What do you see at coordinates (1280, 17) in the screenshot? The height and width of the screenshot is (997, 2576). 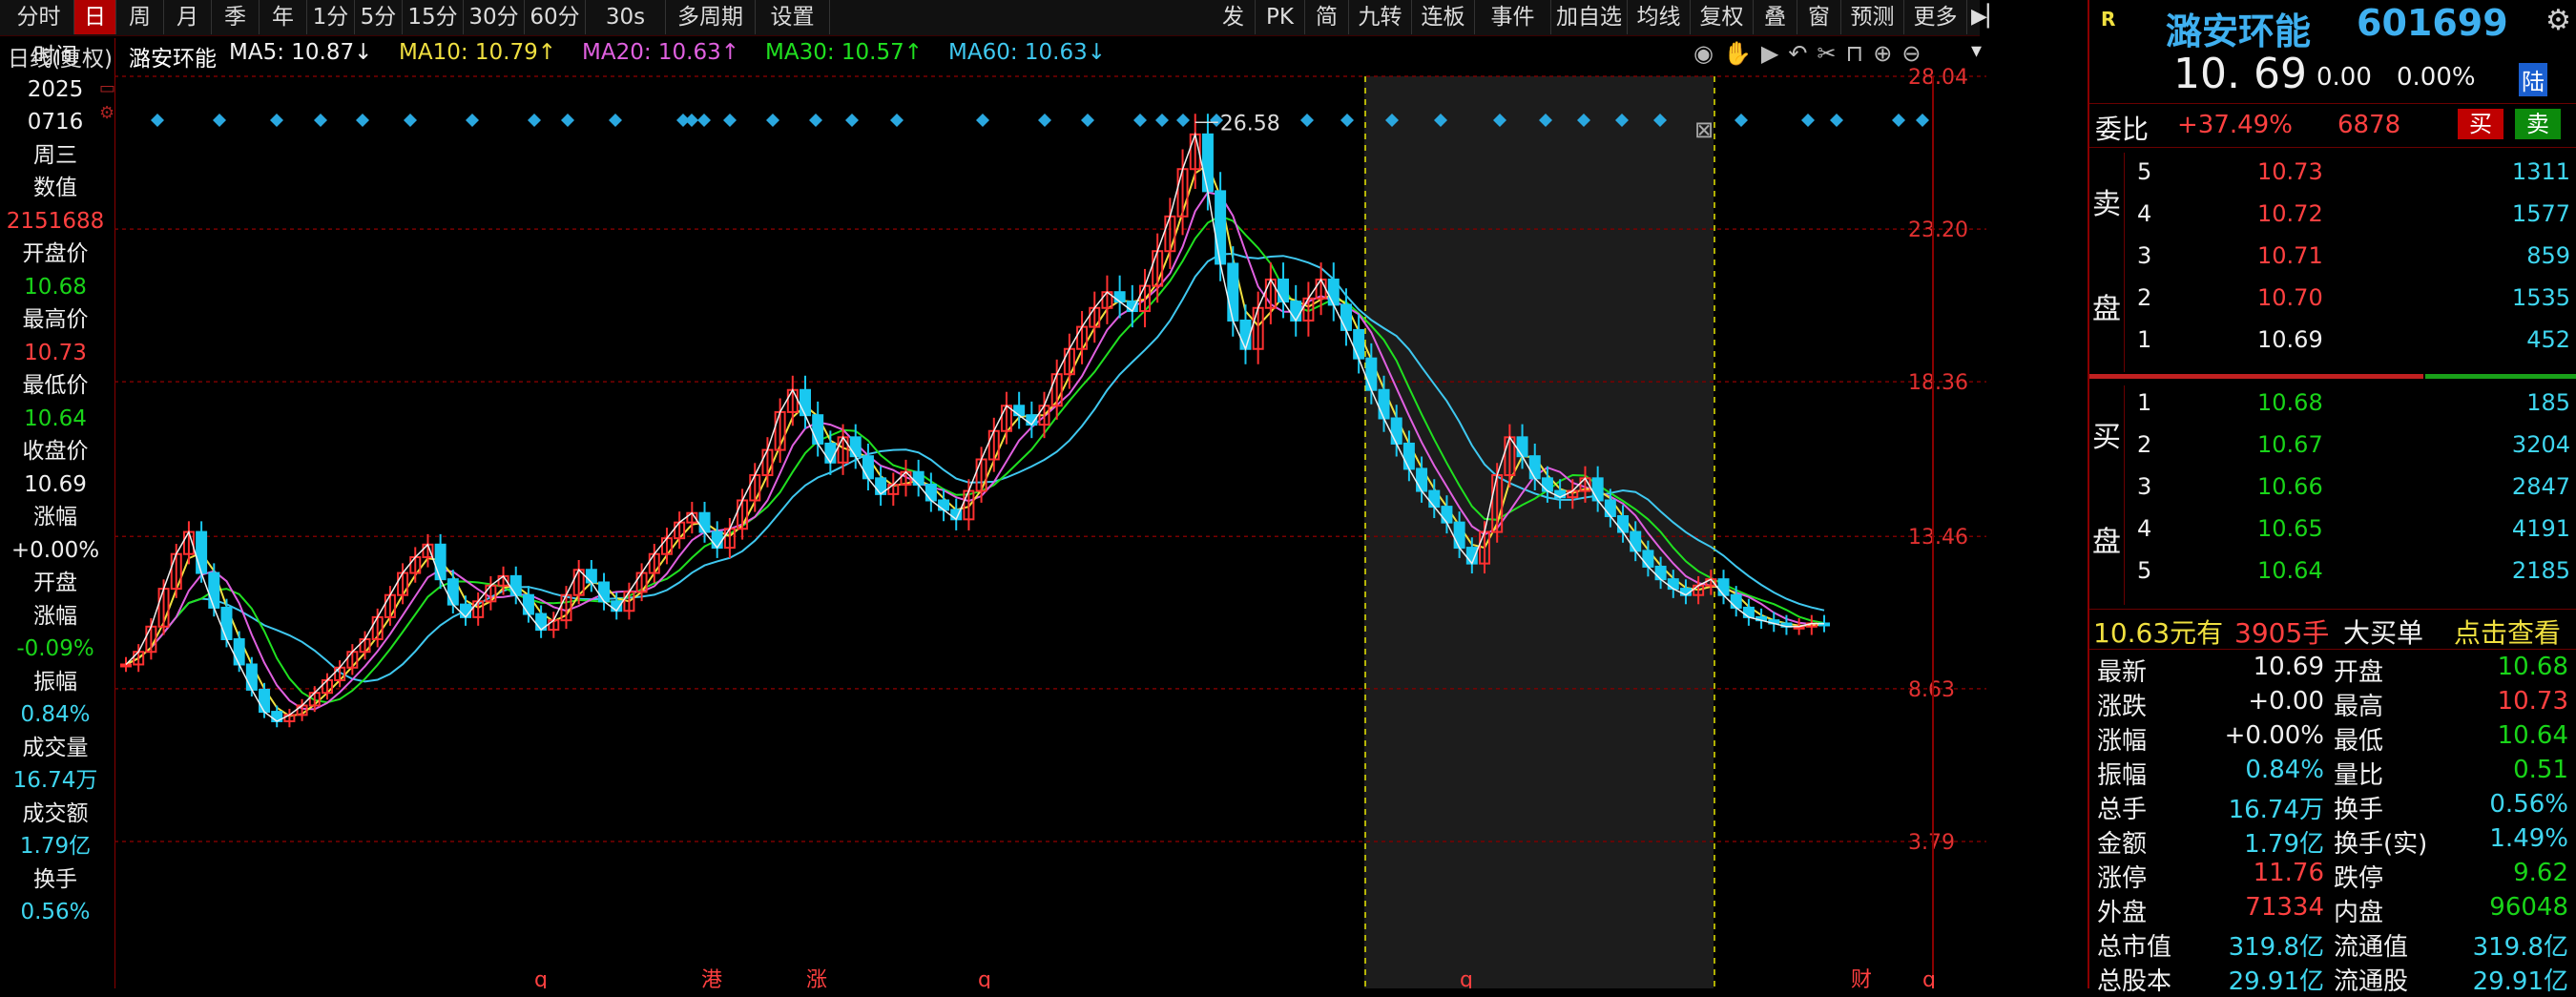 I see `toolbar-action-1: PK` at bounding box center [1280, 17].